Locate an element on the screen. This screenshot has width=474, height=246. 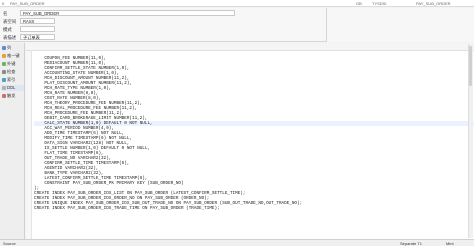
check-icon is located at coordinates (4, 72).